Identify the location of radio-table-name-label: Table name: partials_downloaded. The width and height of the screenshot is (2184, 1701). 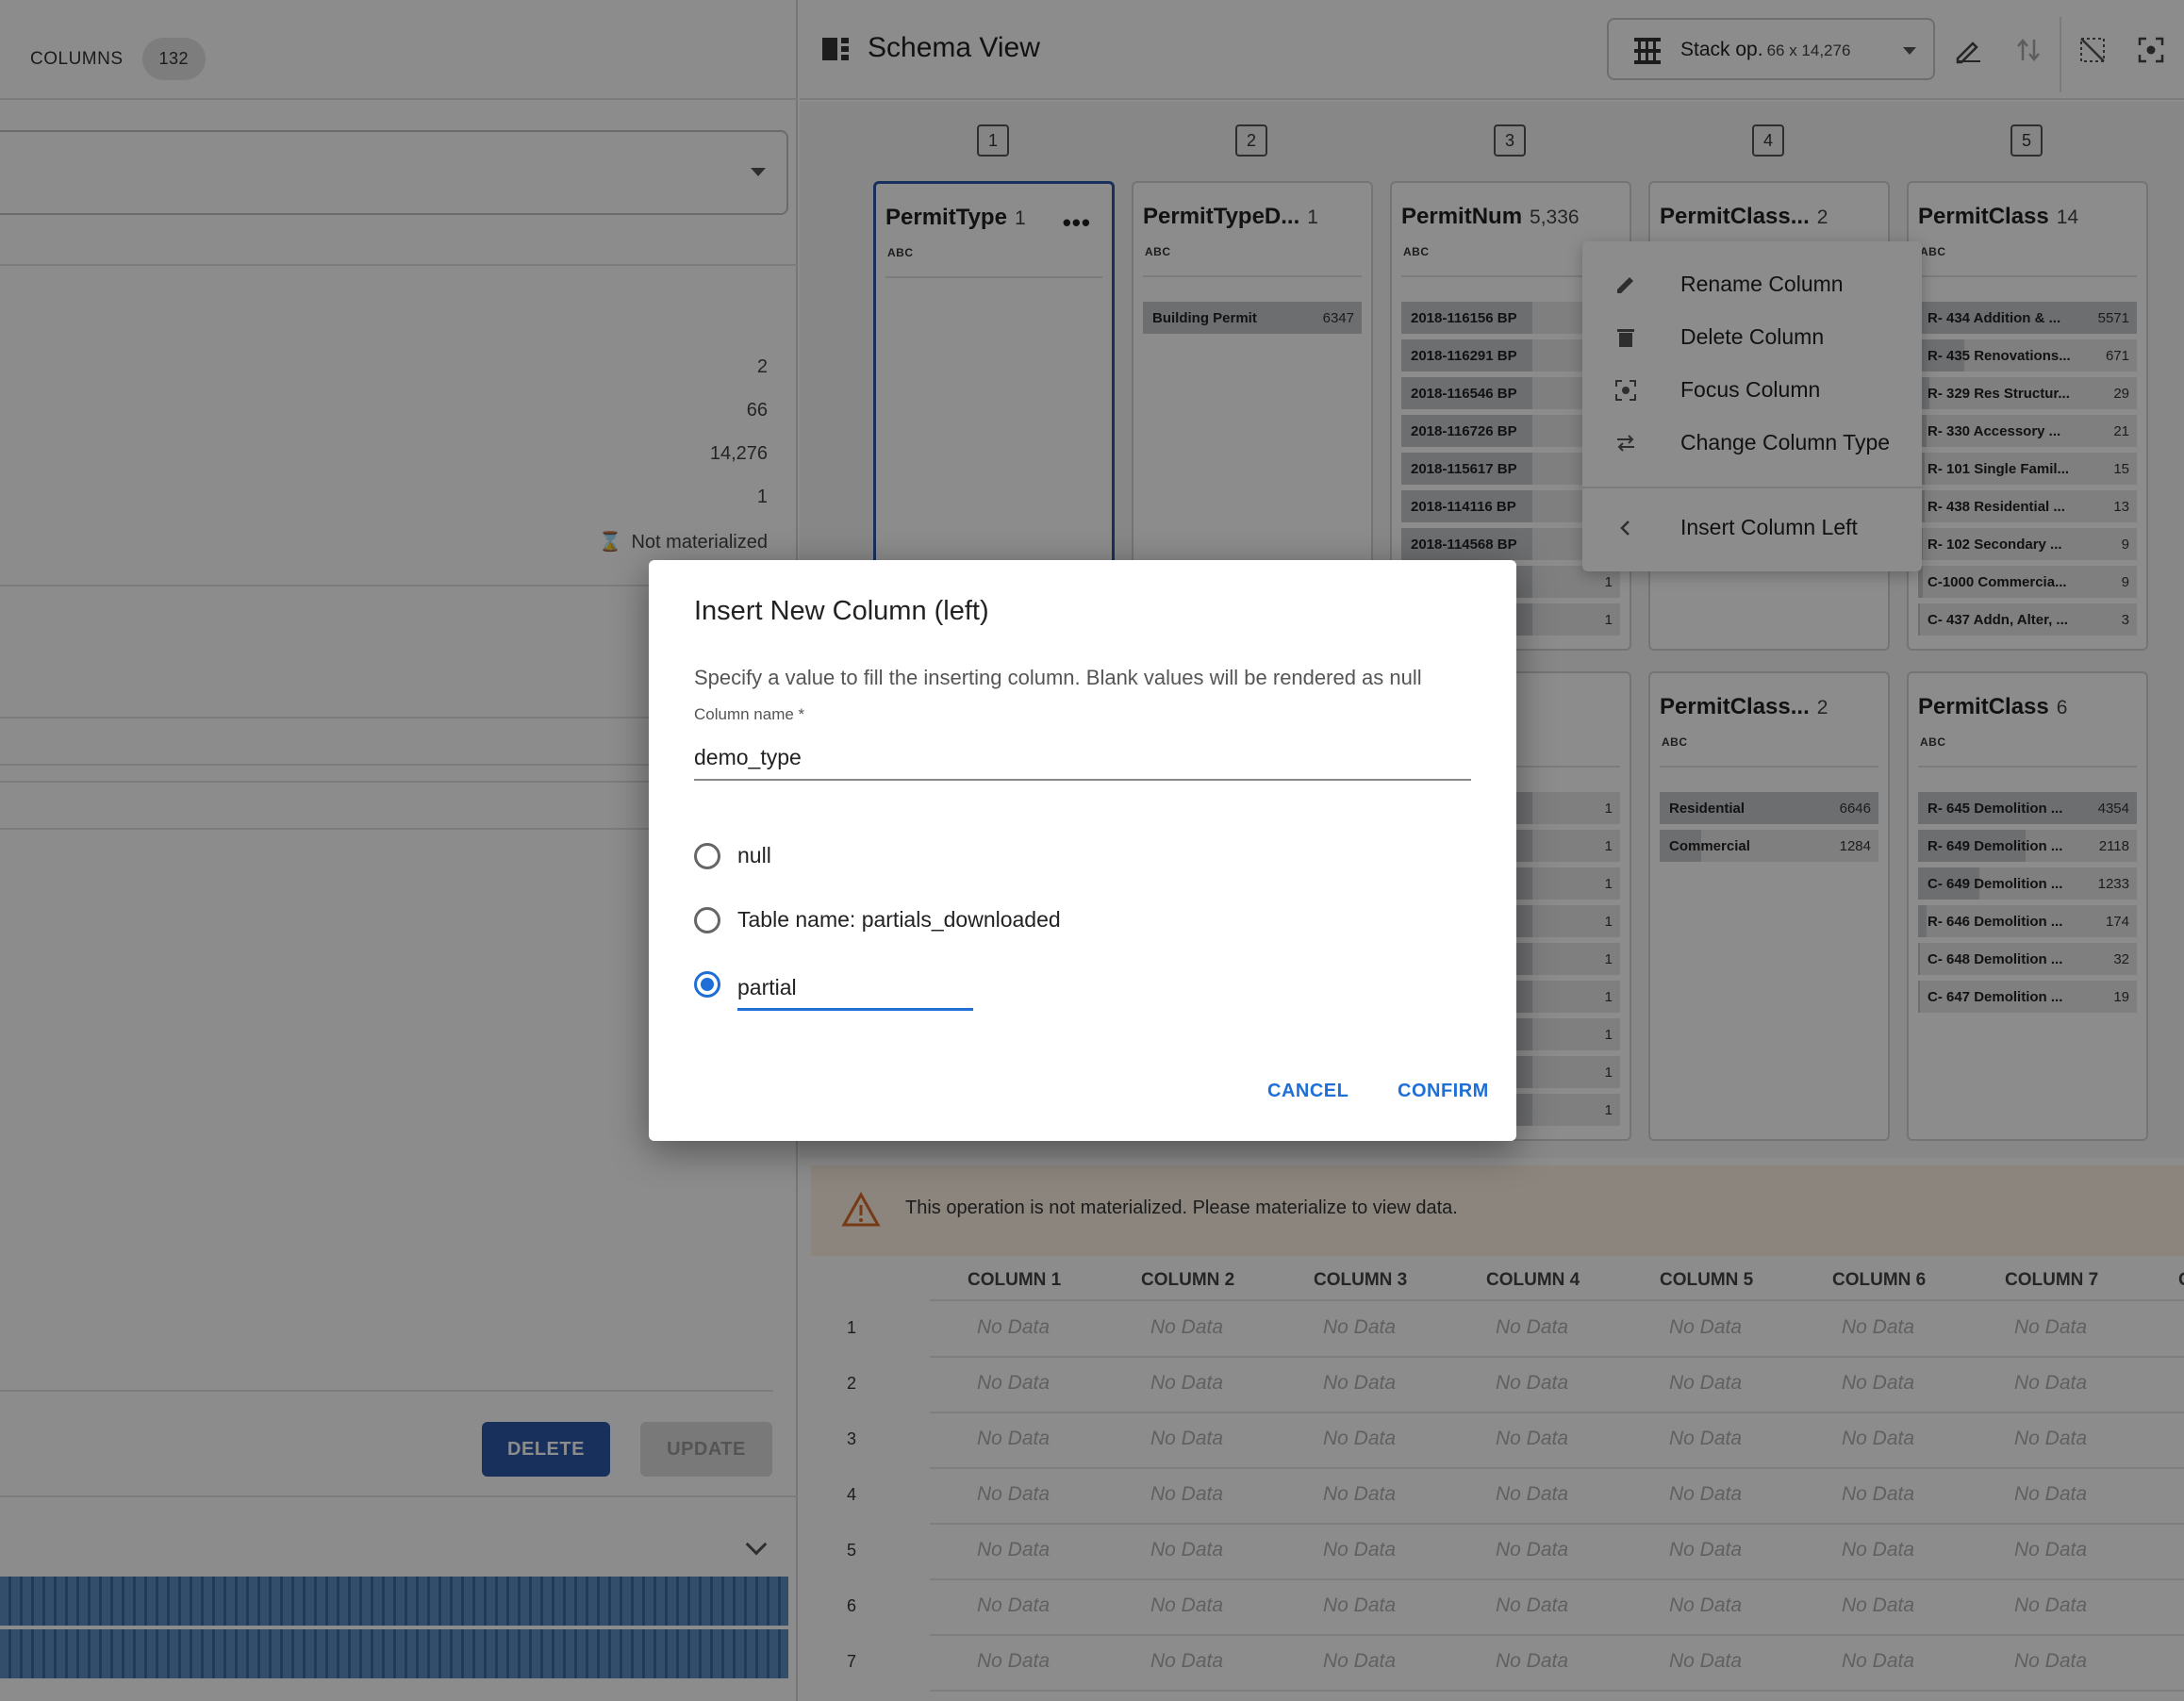
(899, 919).